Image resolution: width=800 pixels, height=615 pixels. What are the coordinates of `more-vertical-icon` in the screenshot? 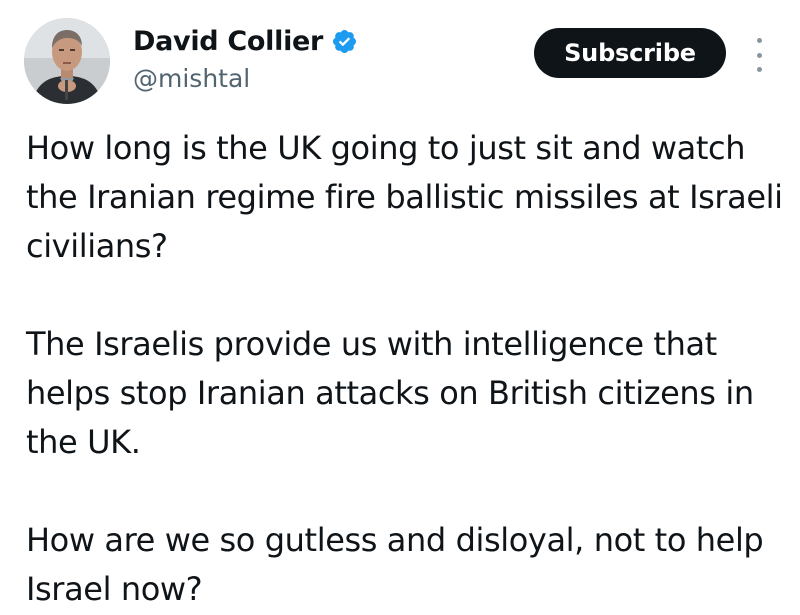 It's located at (759, 55).